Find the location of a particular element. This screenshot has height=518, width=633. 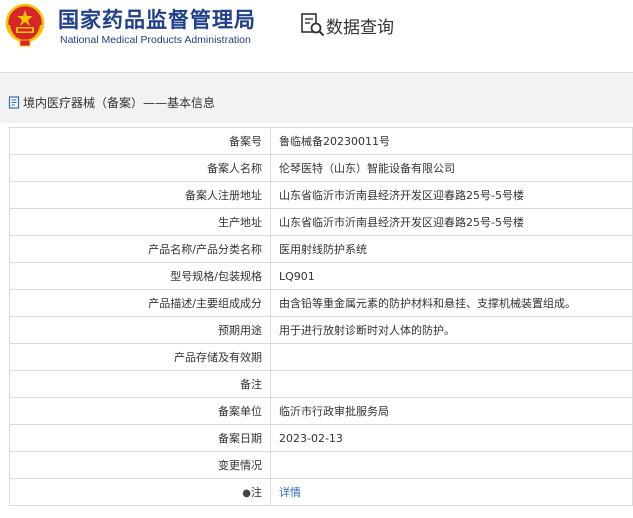

row-label-remarks: 备注 is located at coordinates (140, 384).